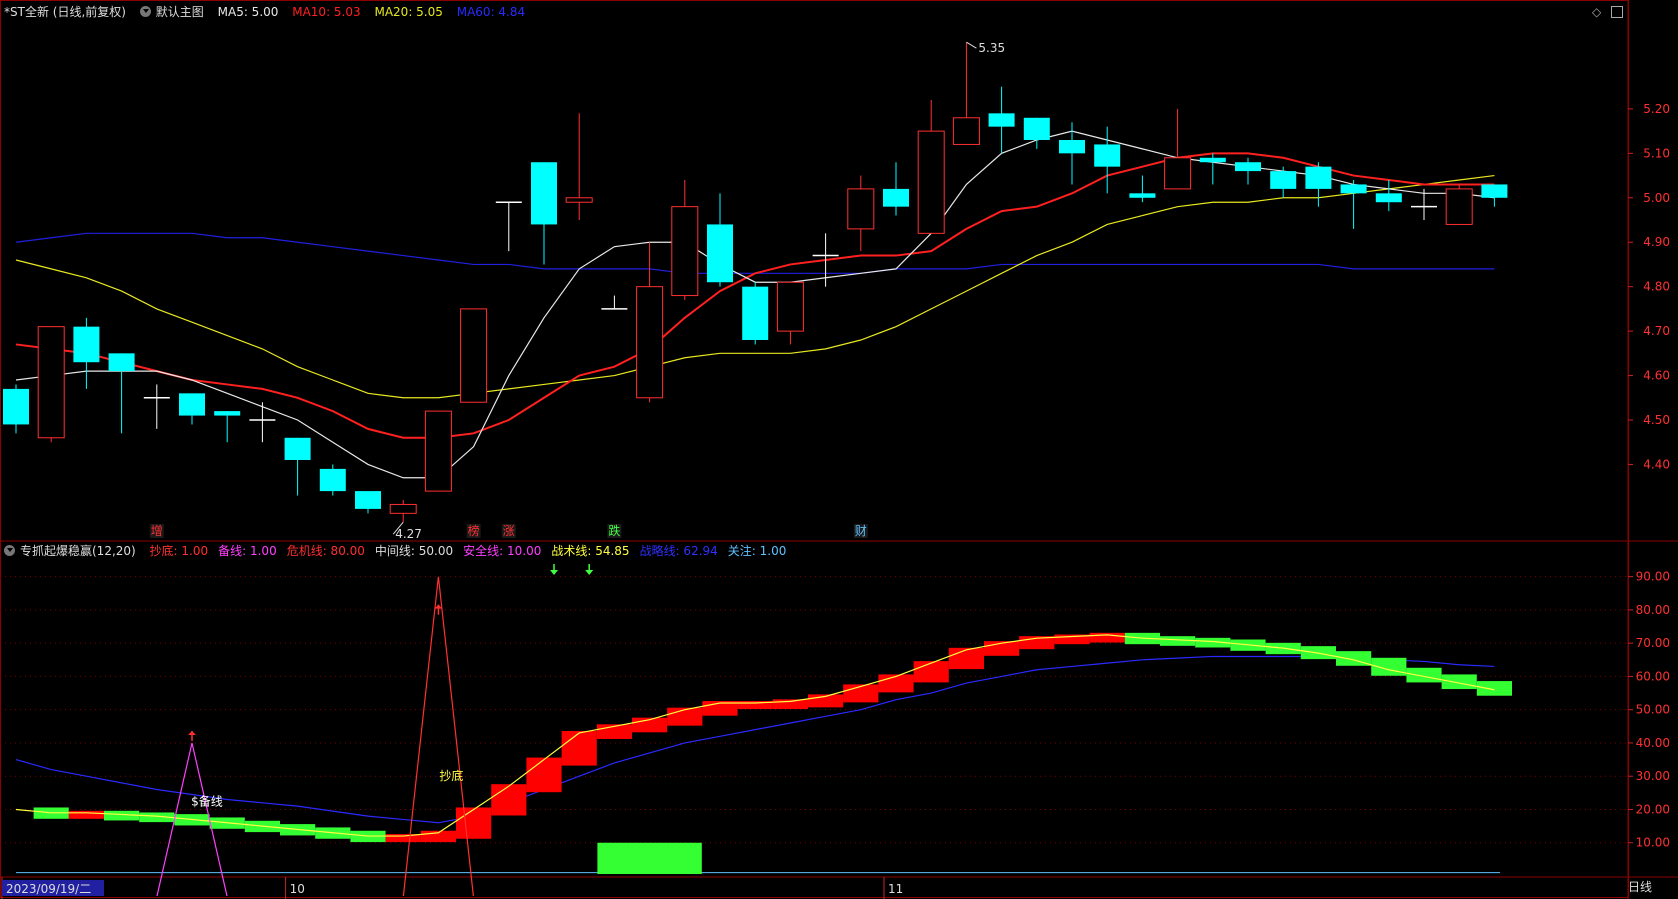  I want to click on price-tick-label: 4.80, so click(1656, 287).